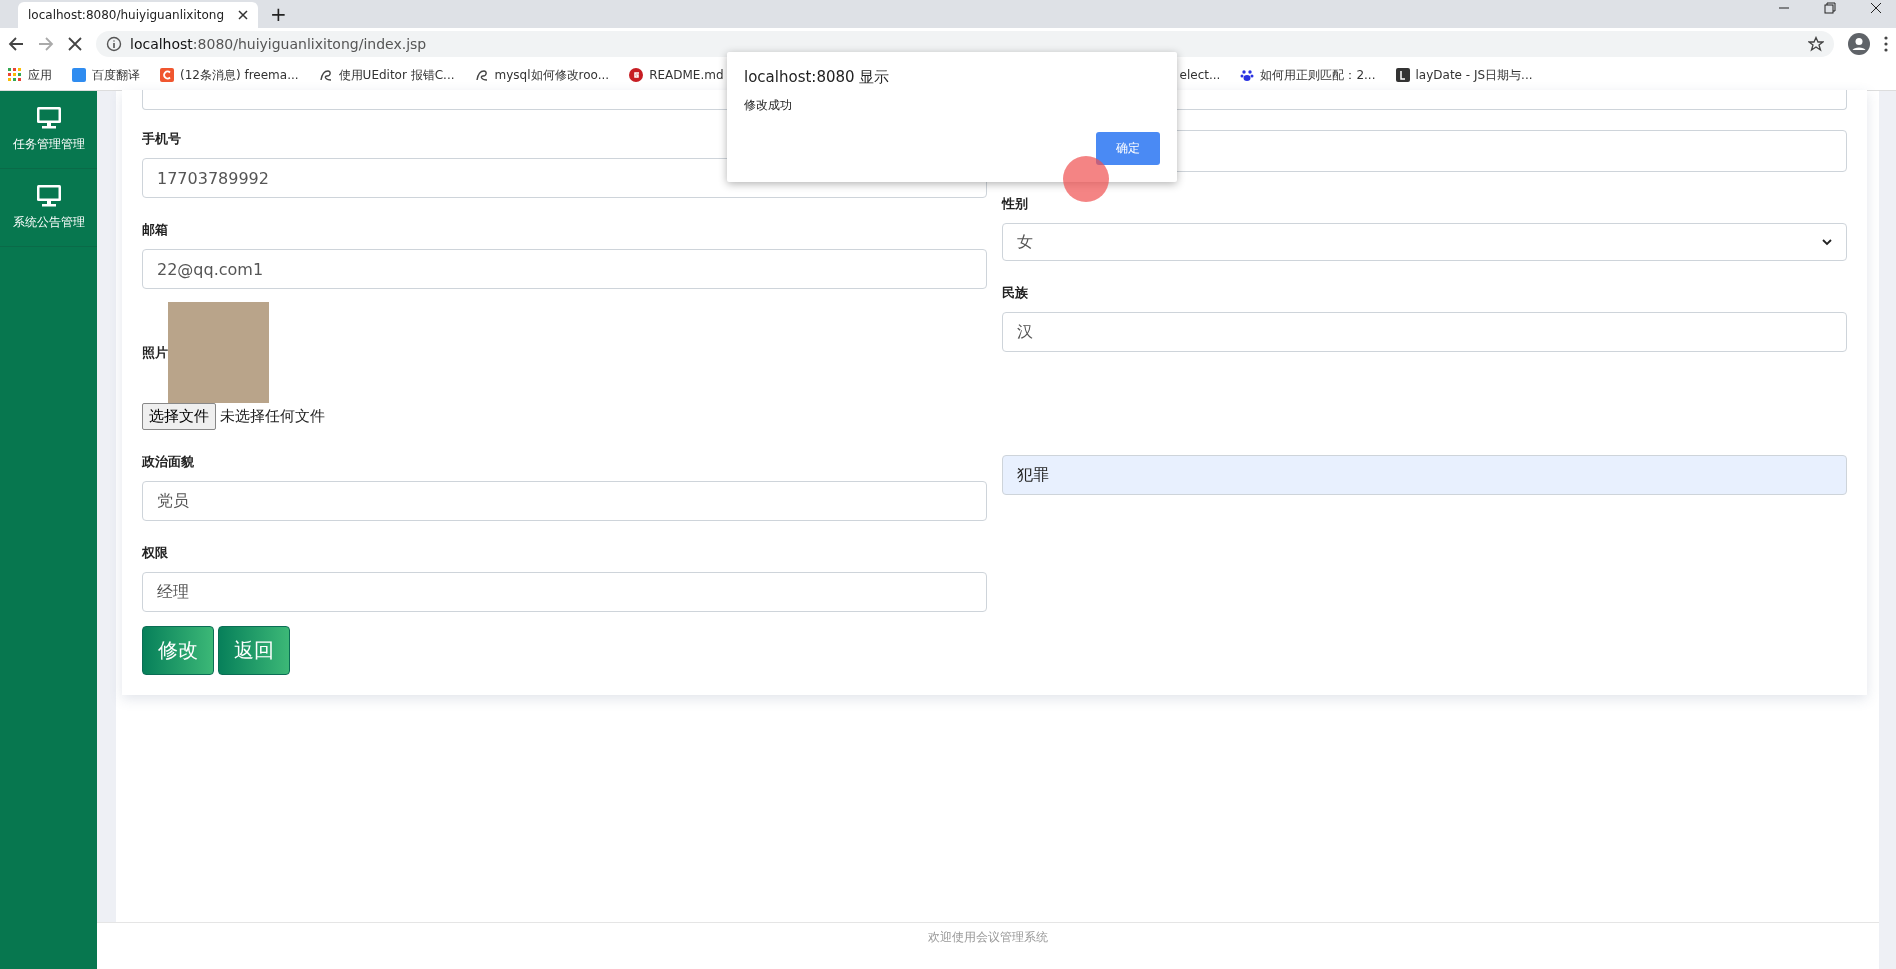 The height and width of the screenshot is (969, 1896). What do you see at coordinates (75, 44) in the screenshot?
I see `stop-icon` at bounding box center [75, 44].